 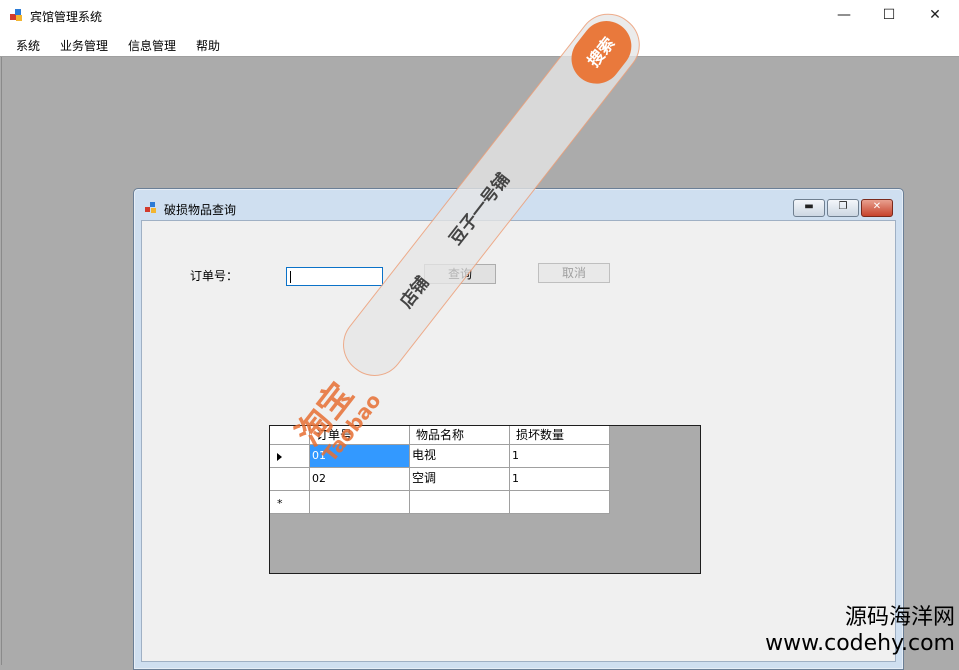 What do you see at coordinates (290, 277) in the screenshot?
I see `text-caret` at bounding box center [290, 277].